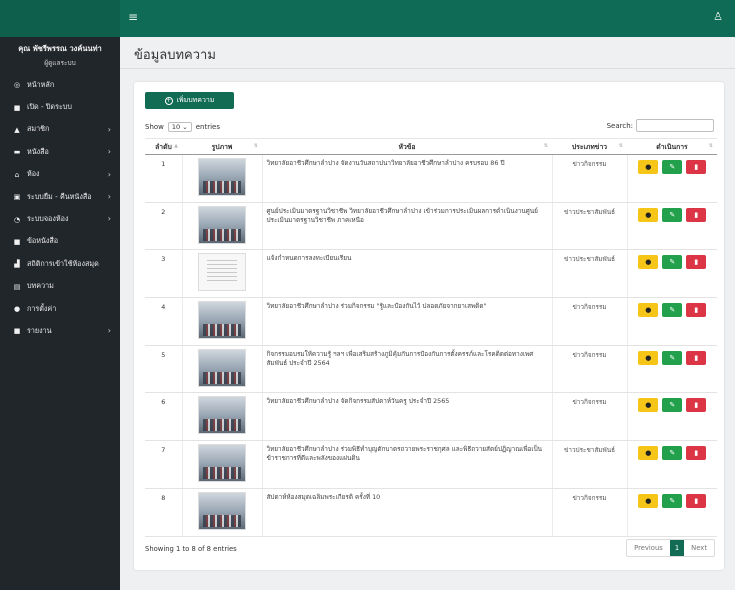 Image resolution: width=735 pixels, height=590 pixels. I want to click on eye-icon: ●, so click(648, 405).